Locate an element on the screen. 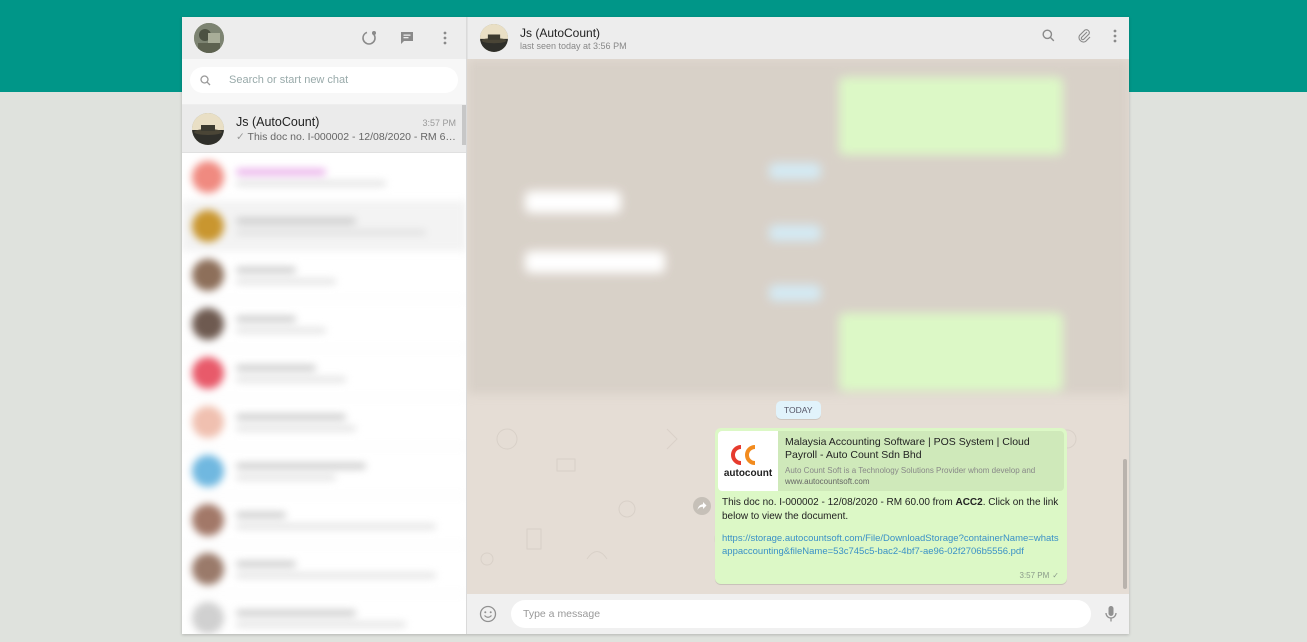 The height and width of the screenshot is (642, 1307). composer is located at coordinates (798, 614).